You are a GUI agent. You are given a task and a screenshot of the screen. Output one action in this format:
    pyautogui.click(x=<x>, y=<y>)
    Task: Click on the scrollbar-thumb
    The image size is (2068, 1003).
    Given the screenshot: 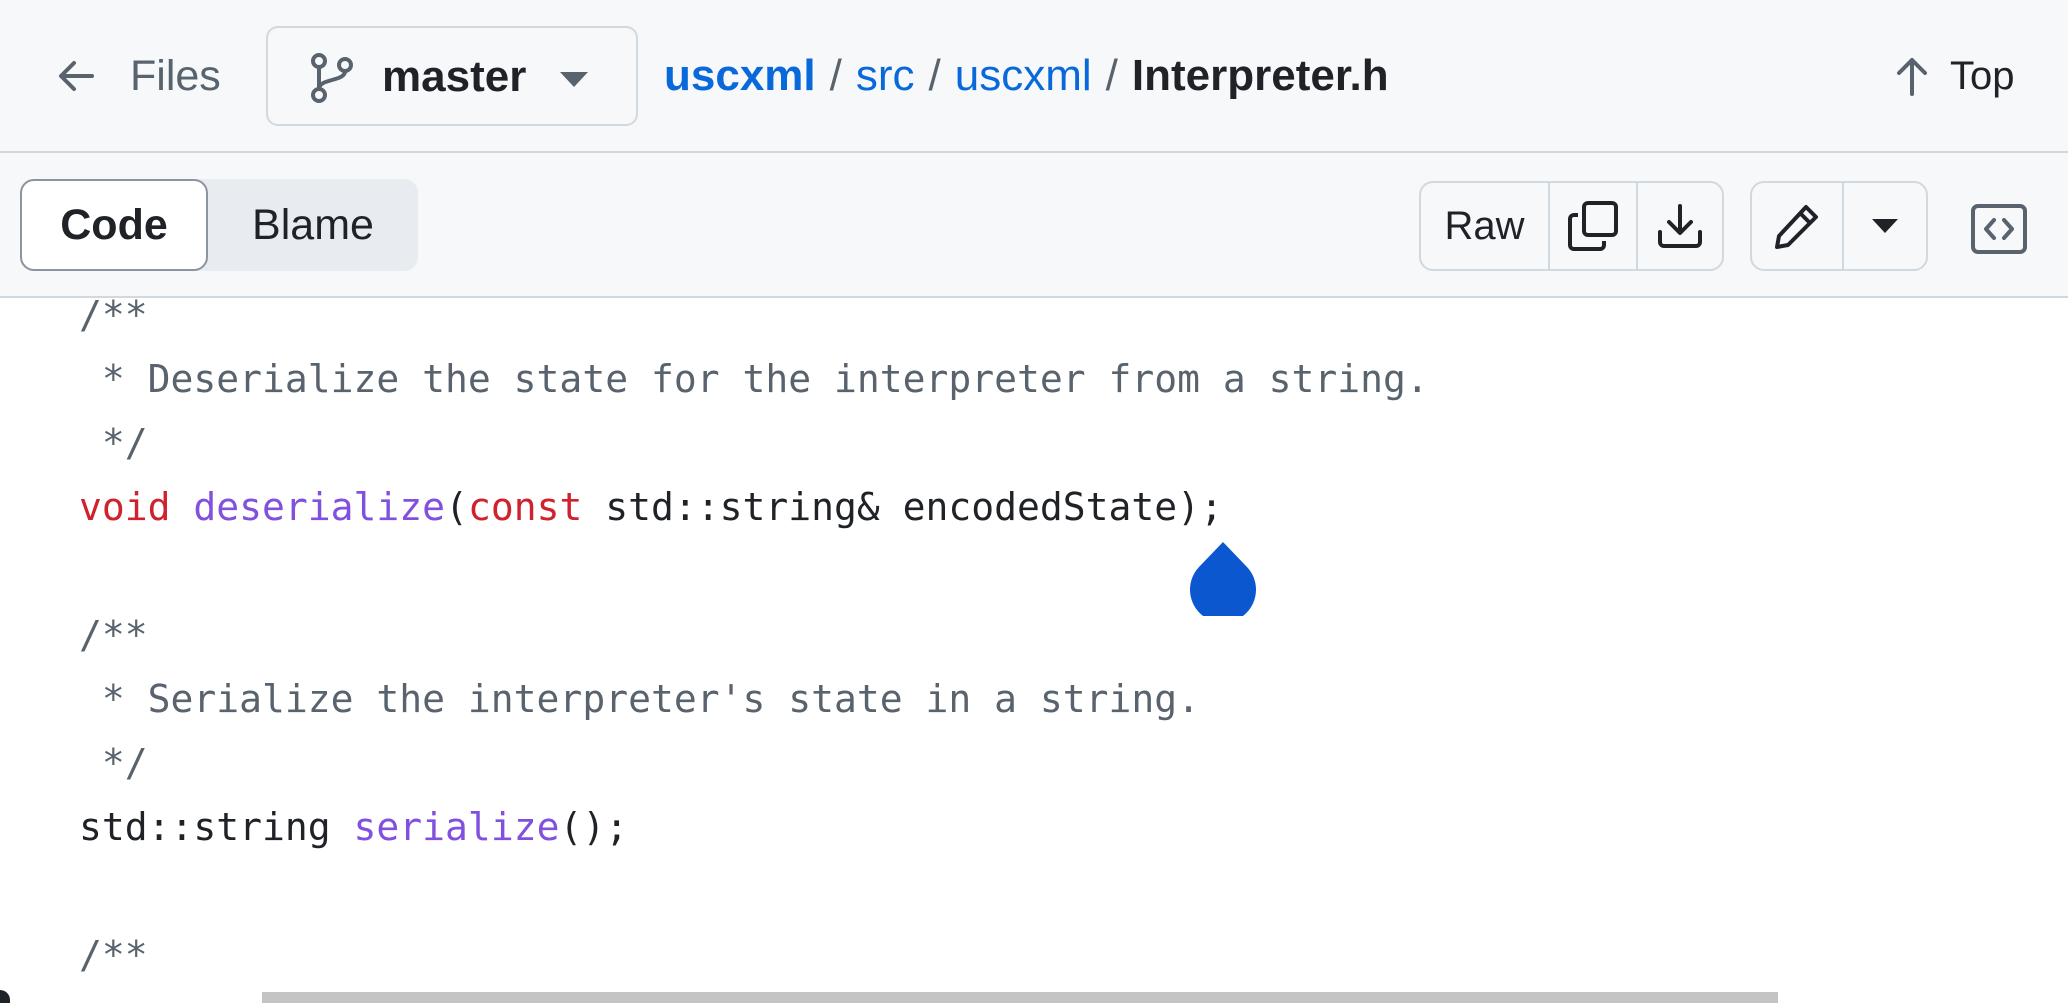 What is the action you would take?
    pyautogui.click(x=1020, y=997)
    